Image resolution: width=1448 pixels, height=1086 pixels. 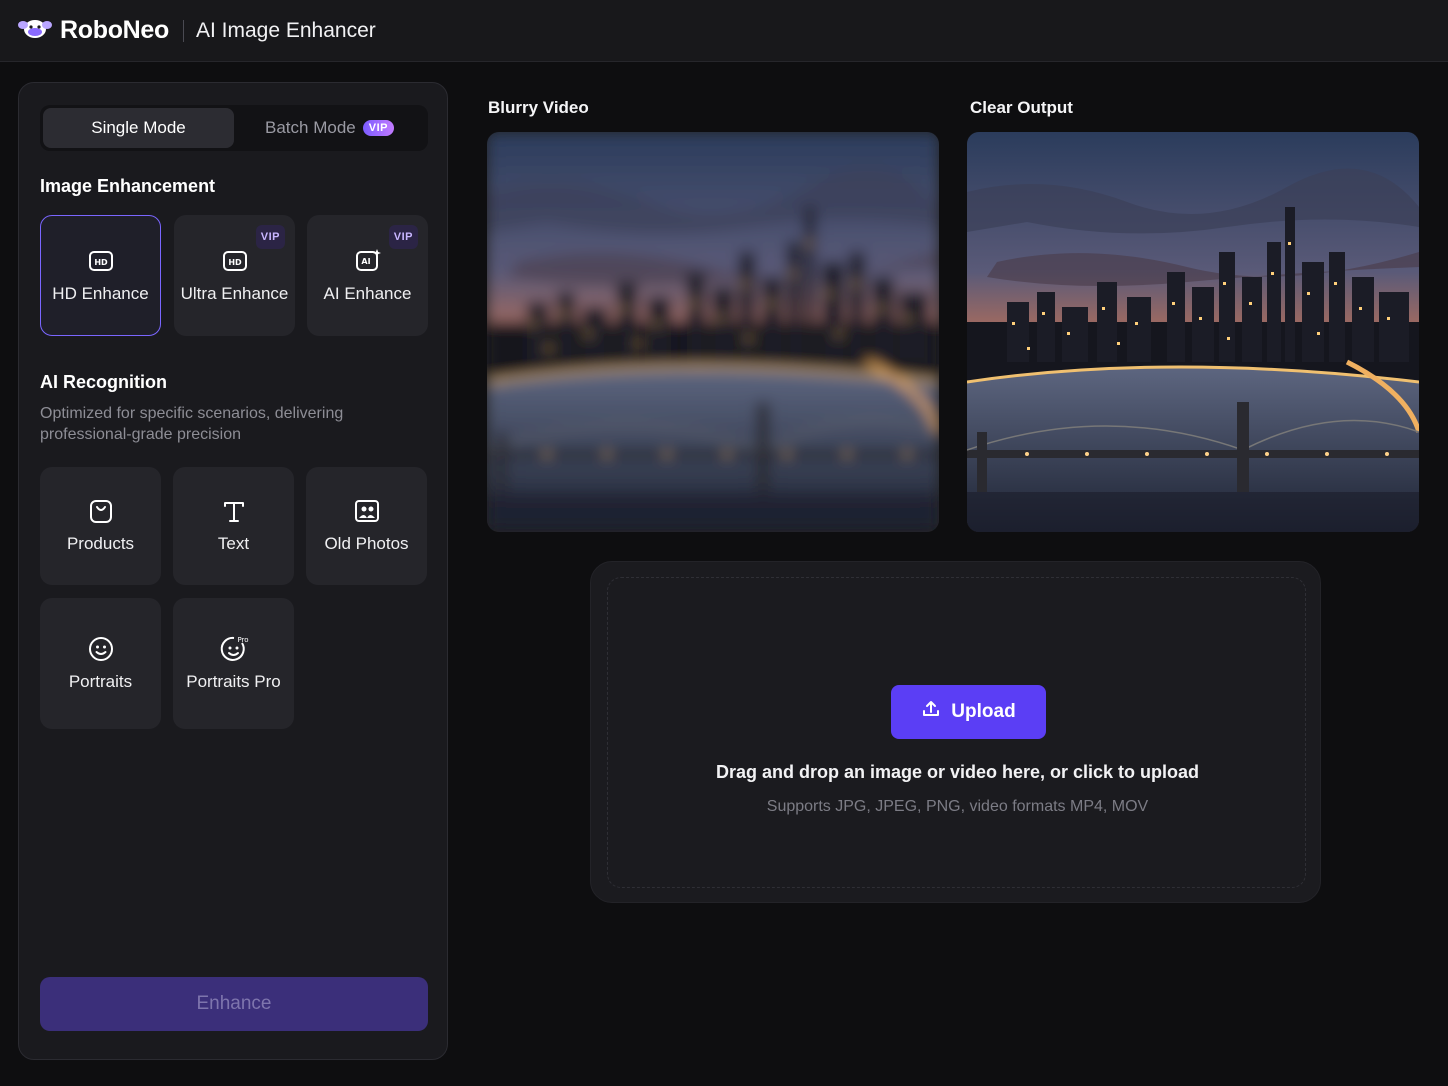 I want to click on tab-single-mode: Single Mode, so click(x=138, y=128).